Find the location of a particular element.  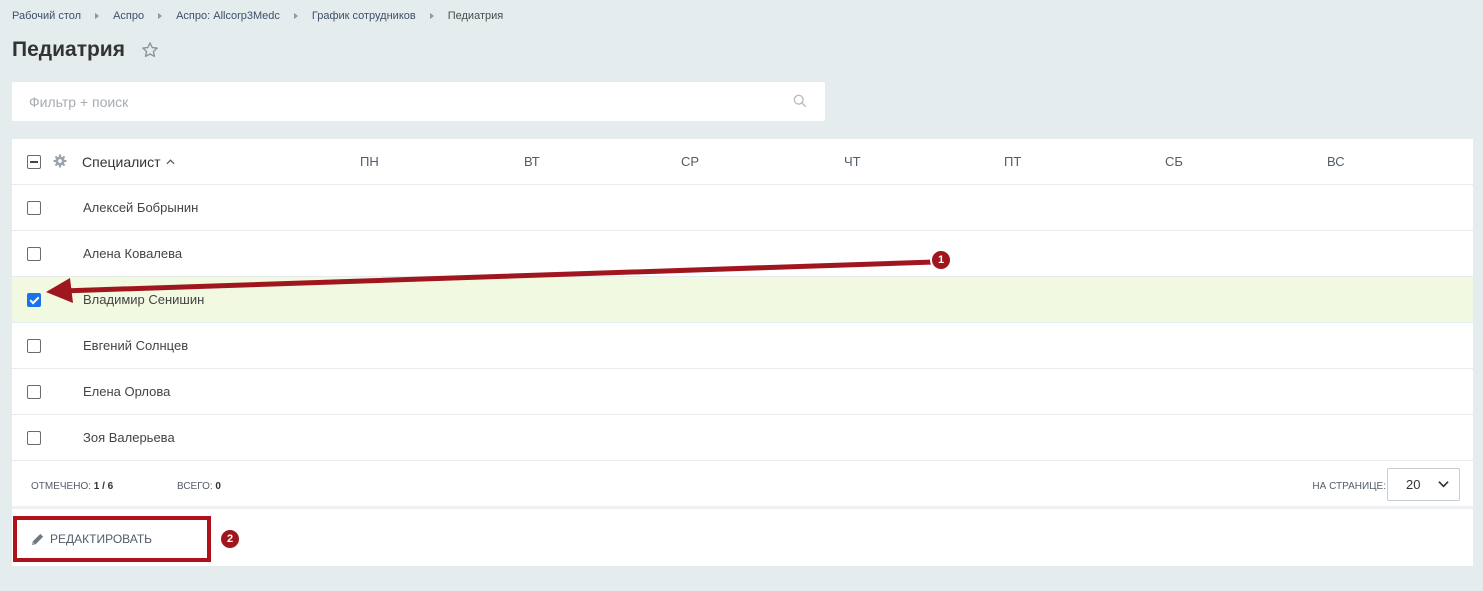

total-value: 0 is located at coordinates (218, 486).